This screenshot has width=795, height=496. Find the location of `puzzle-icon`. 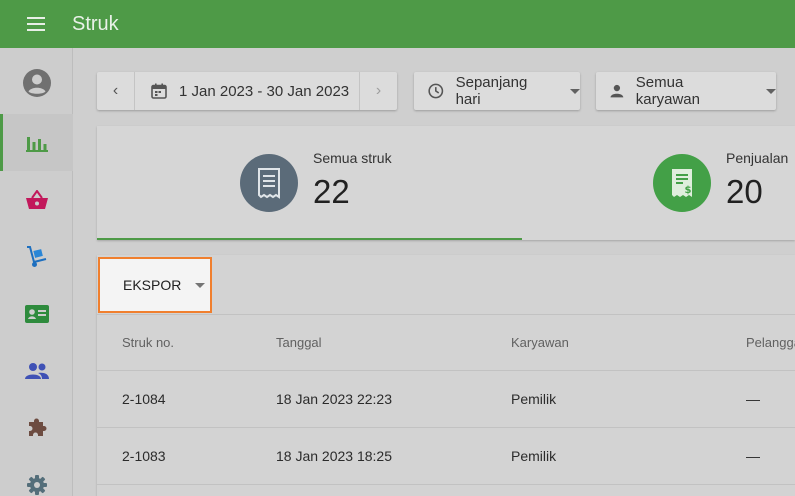

puzzle-icon is located at coordinates (37, 427).